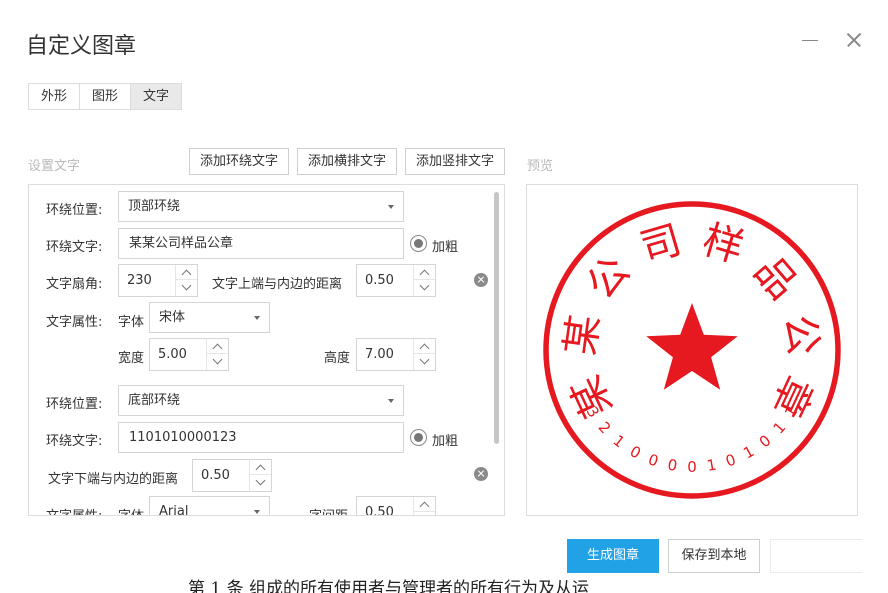  What do you see at coordinates (131, 510) in the screenshot?
I see `bottom-ring-font-label: 字体` at bounding box center [131, 510].